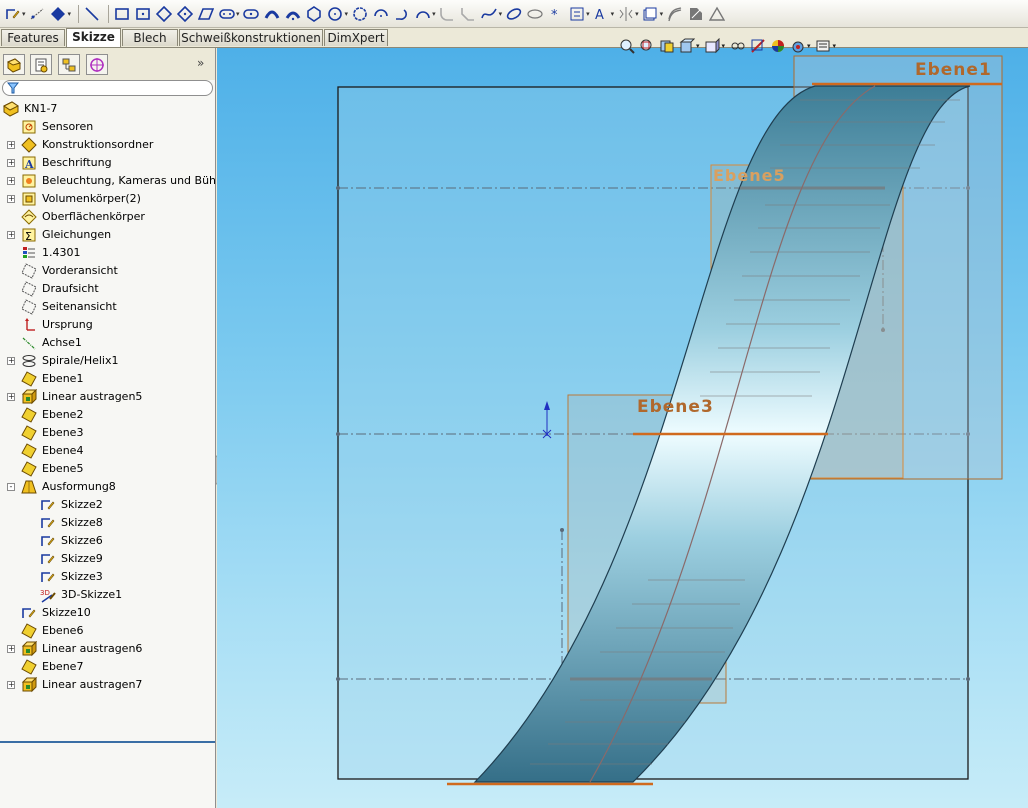  I want to click on tab-dimxpert: DimXpert, so click(356, 37).